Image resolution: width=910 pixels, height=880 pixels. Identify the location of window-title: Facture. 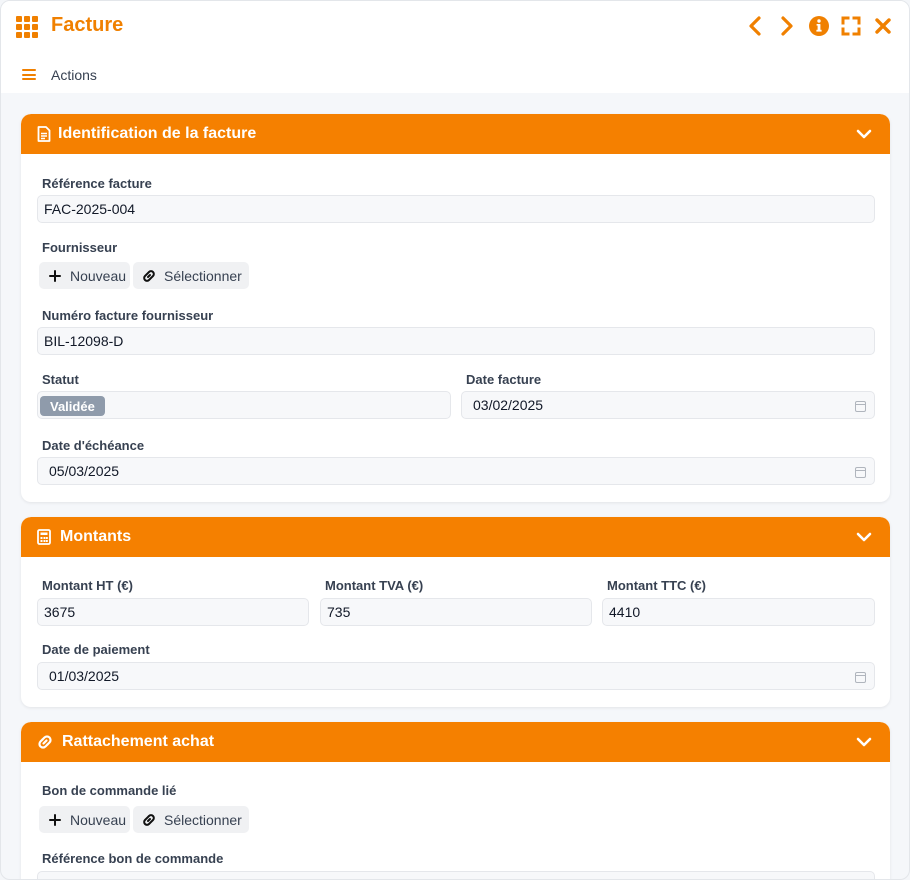
(87, 25).